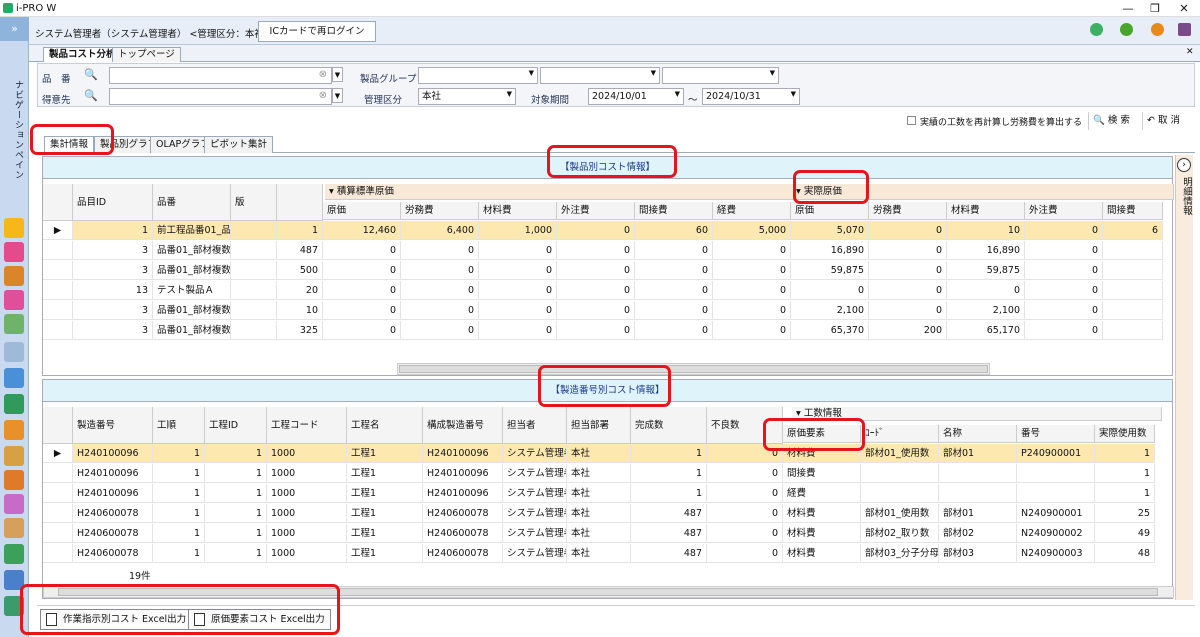  What do you see at coordinates (1184, 8) in the screenshot?
I see `close-button: ✕` at bounding box center [1184, 8].